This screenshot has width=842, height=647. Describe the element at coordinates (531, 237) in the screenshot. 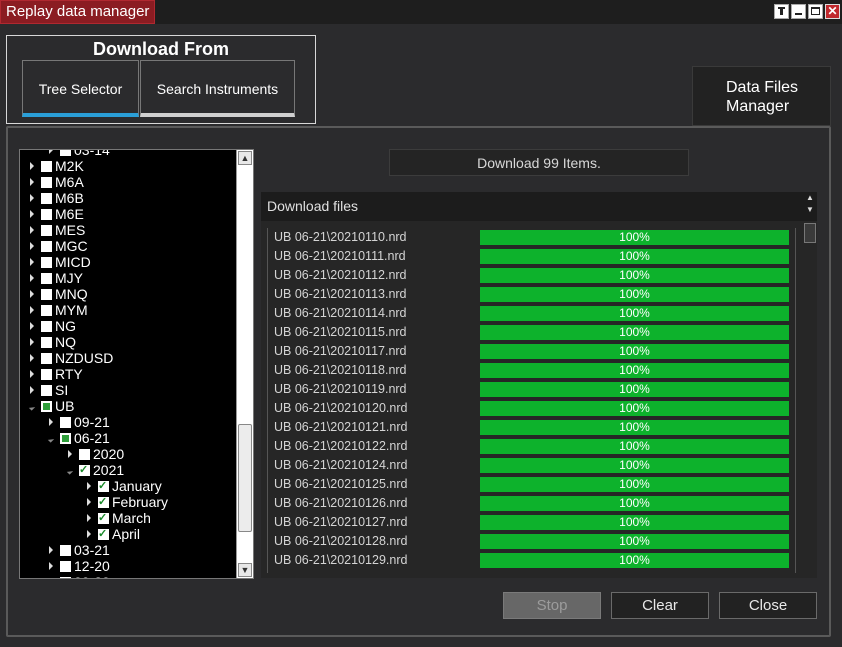

I see `file-row: UB 06-21\20210110.nrd 100%` at that location.